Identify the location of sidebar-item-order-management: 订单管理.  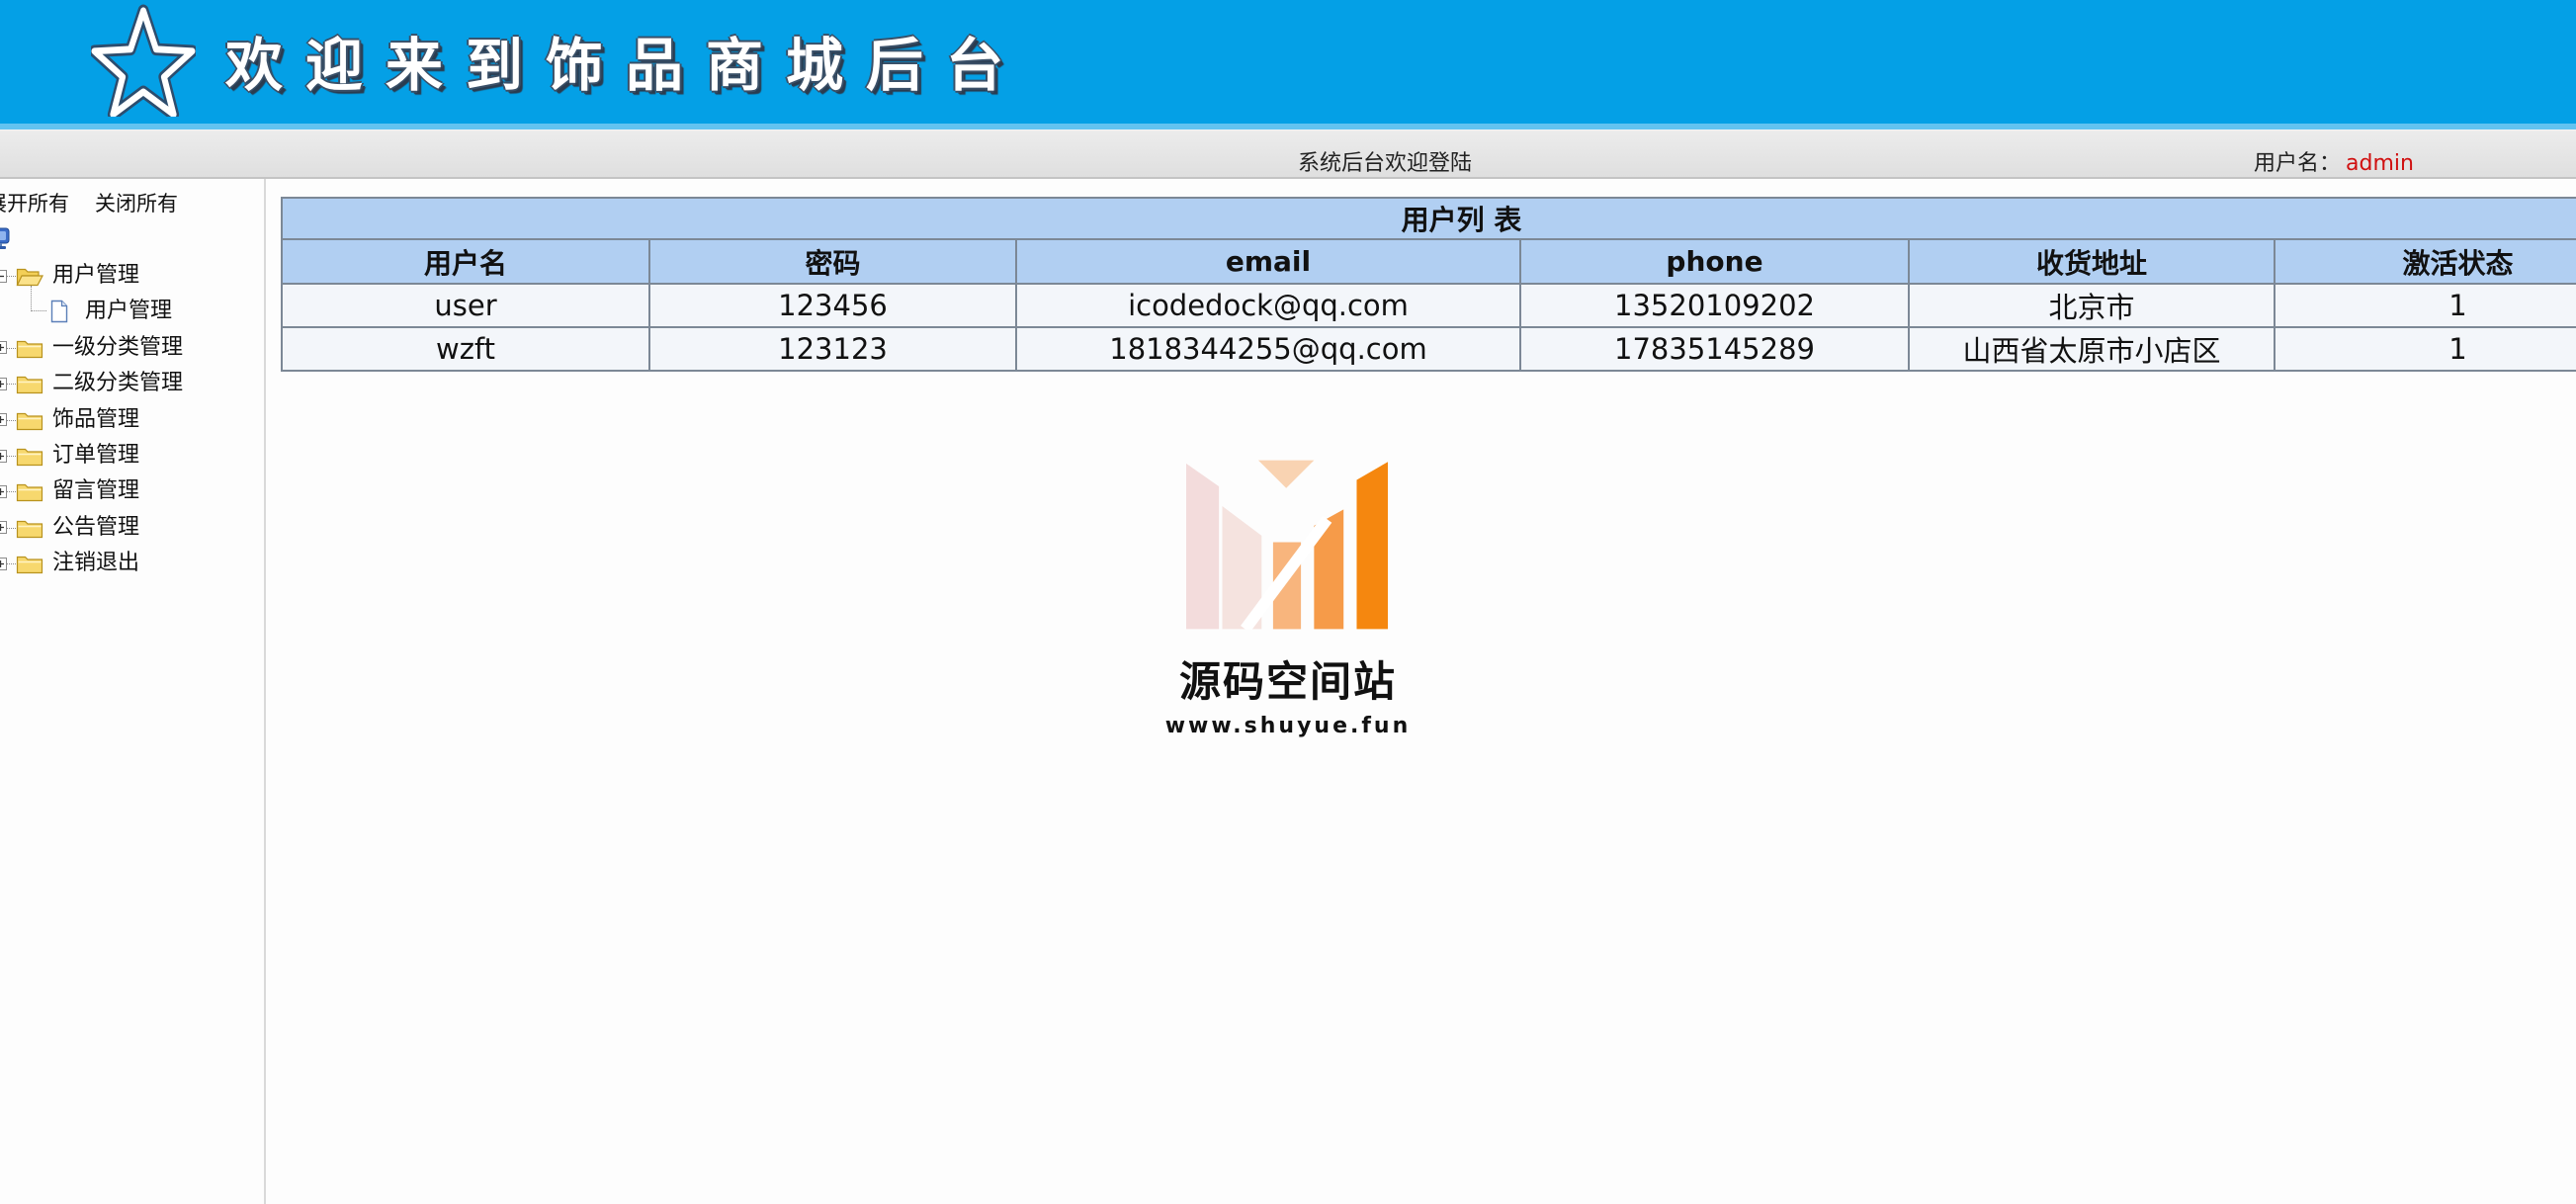
(132, 455).